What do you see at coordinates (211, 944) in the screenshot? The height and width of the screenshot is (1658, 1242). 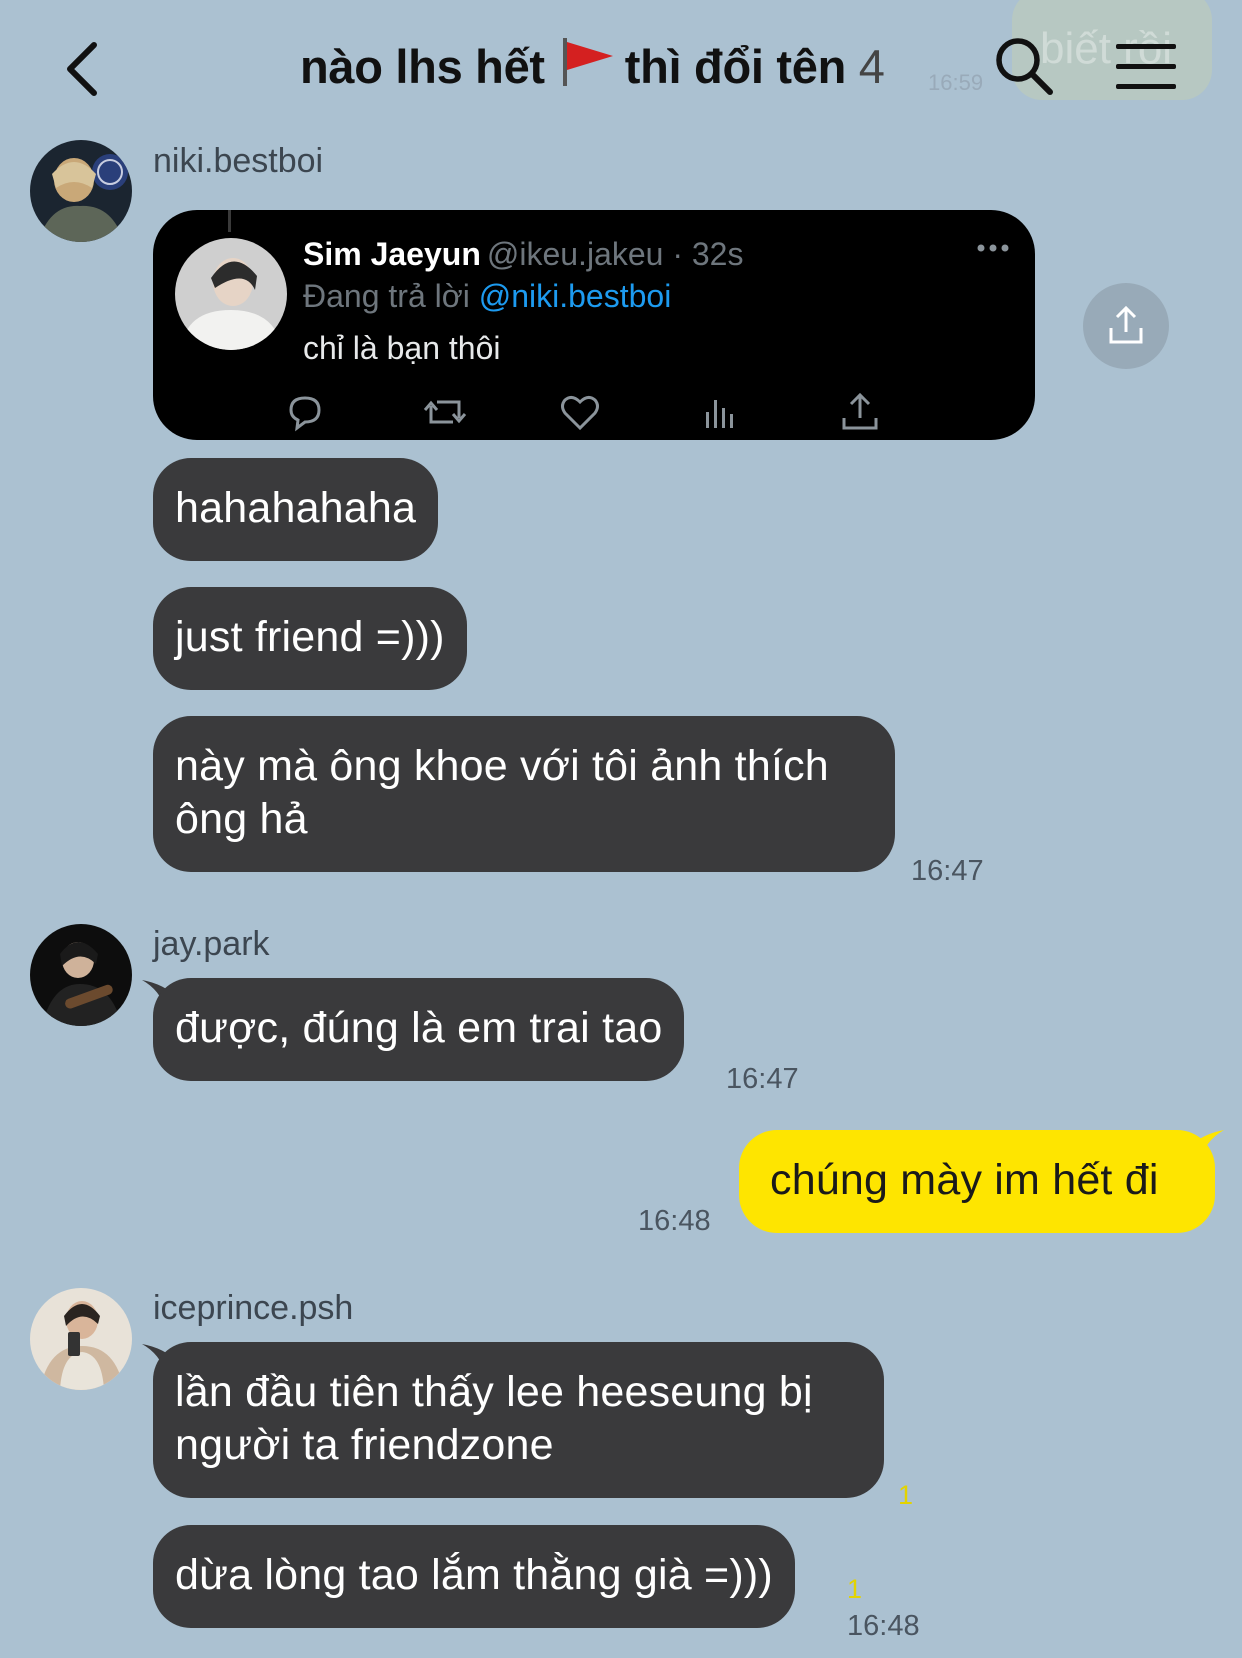 I see `sender-name: jay.park` at bounding box center [211, 944].